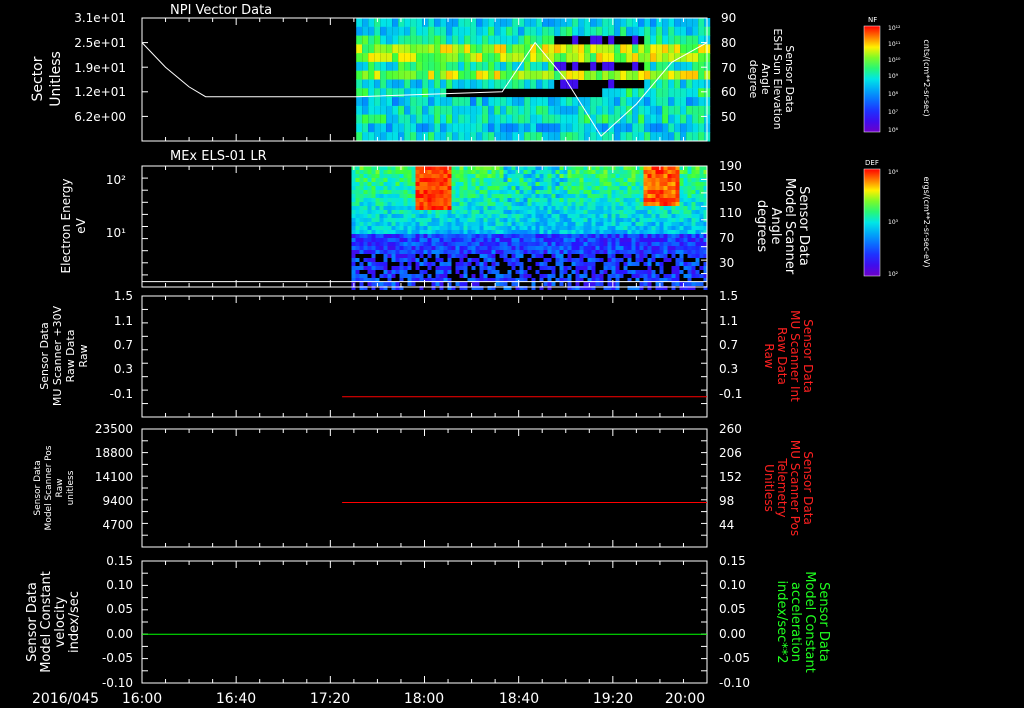 The width and height of the screenshot is (1024, 708). Describe the element at coordinates (893, 172) in the screenshot. I see `els-cb-t0: 10⁴` at that location.